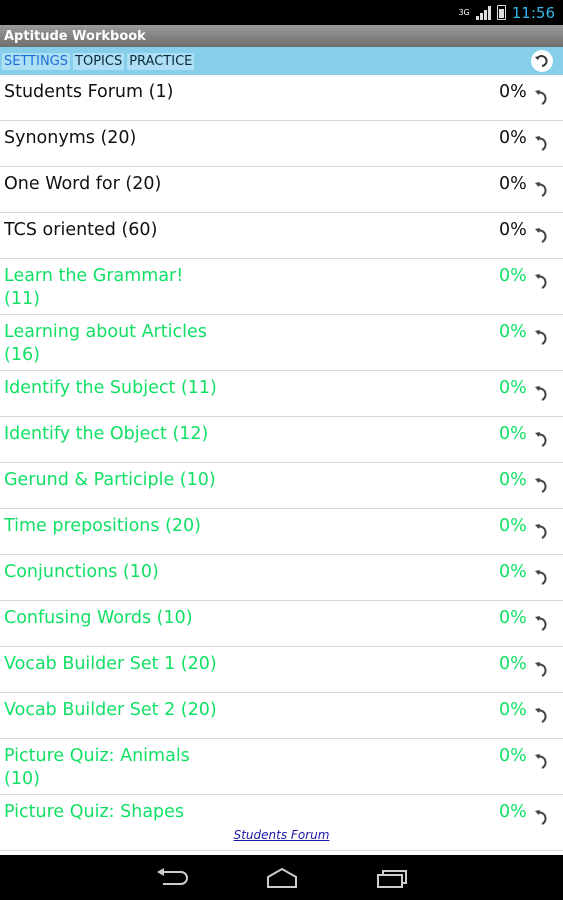 Image resolution: width=563 pixels, height=900 pixels. Describe the element at coordinates (106, 434) in the screenshot. I see `topic-label: Identify the Object (12)` at that location.